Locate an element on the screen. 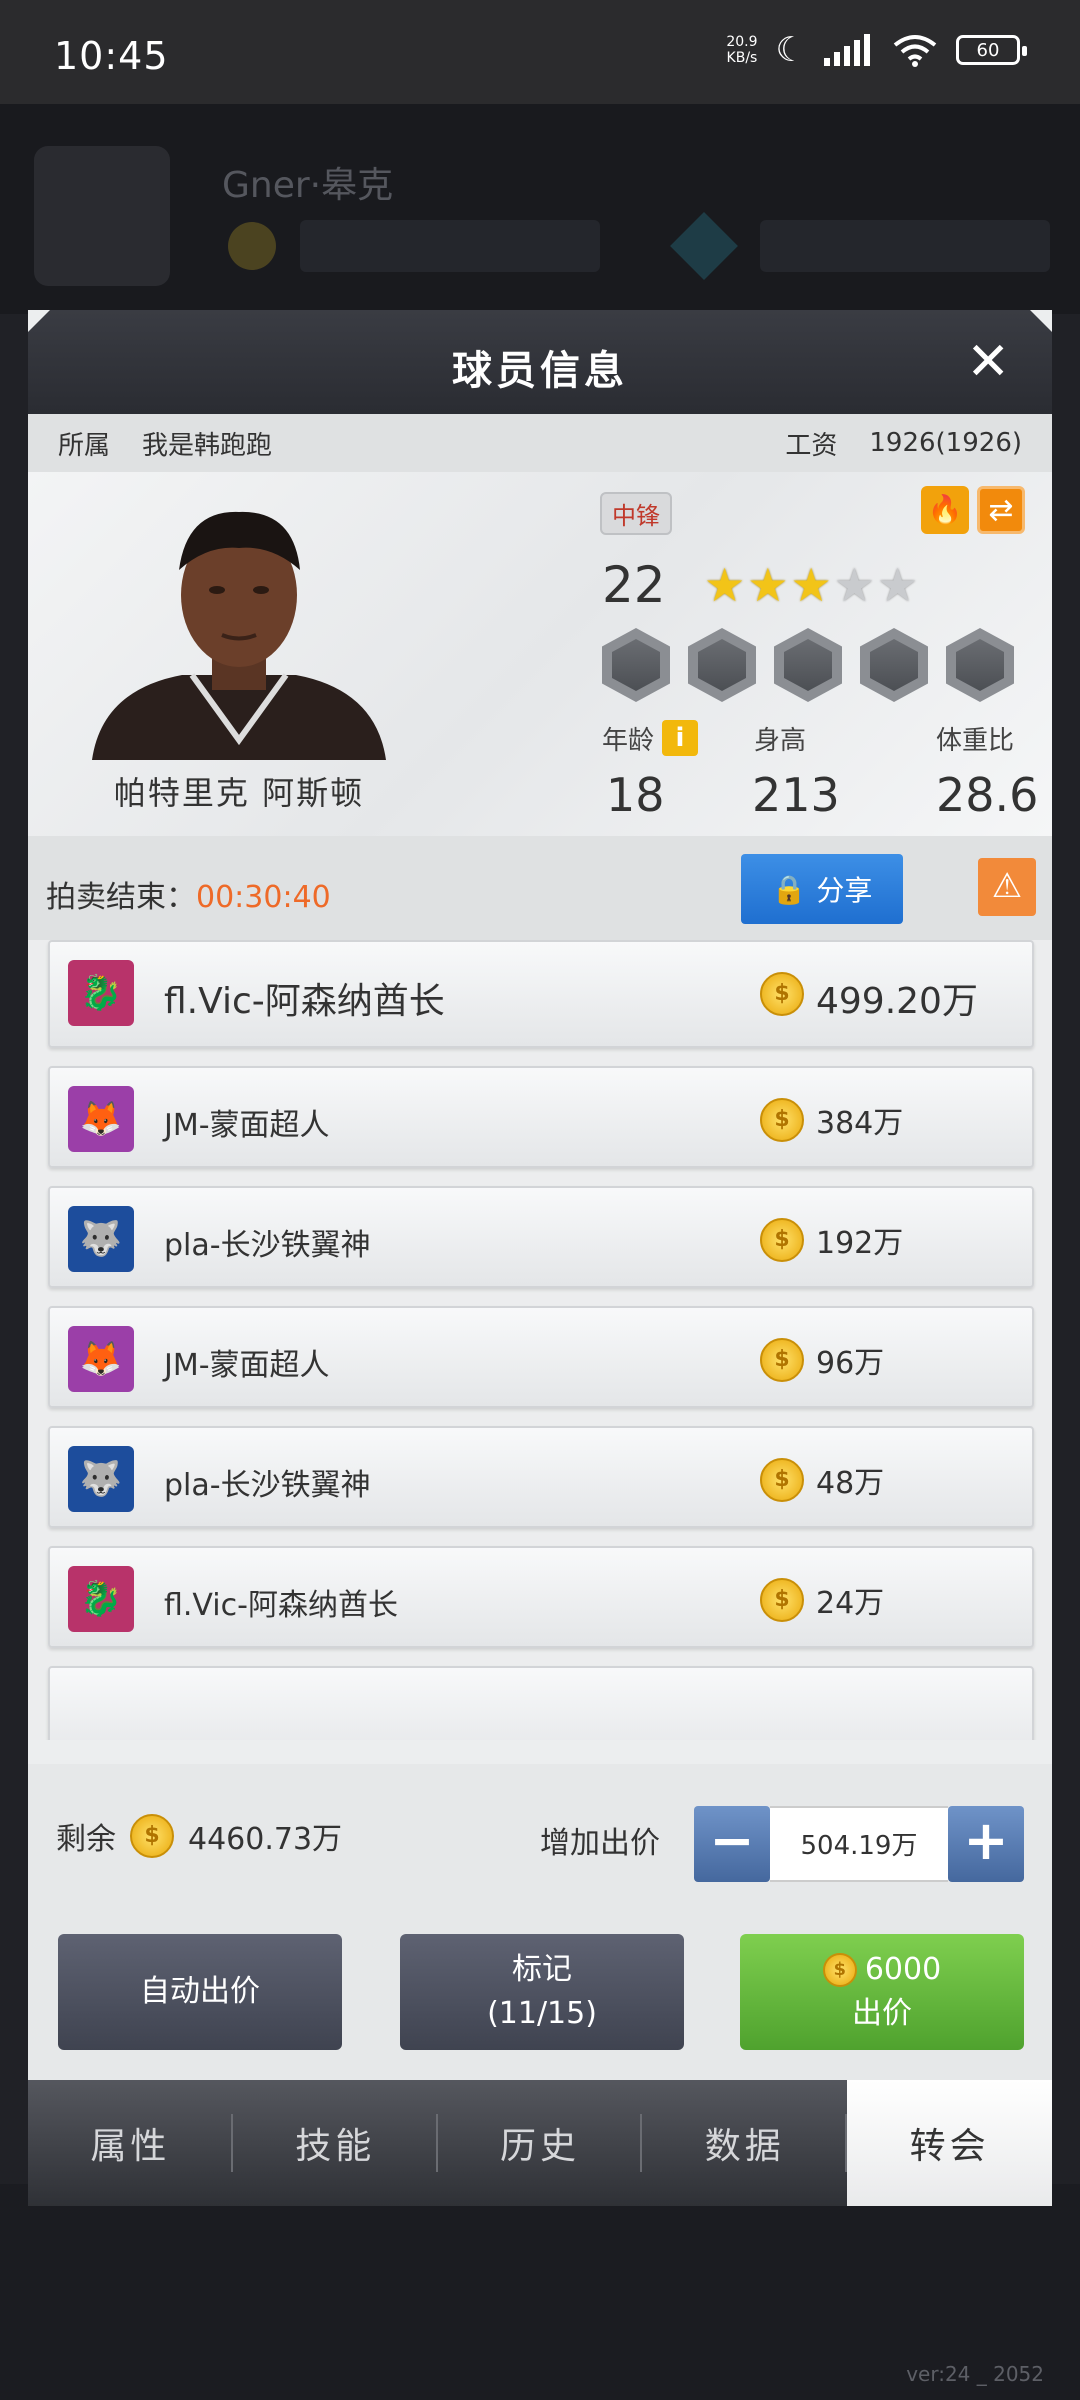 The height and width of the screenshot is (2400, 1080). bid-amount: 192万 is located at coordinates (860, 1243).